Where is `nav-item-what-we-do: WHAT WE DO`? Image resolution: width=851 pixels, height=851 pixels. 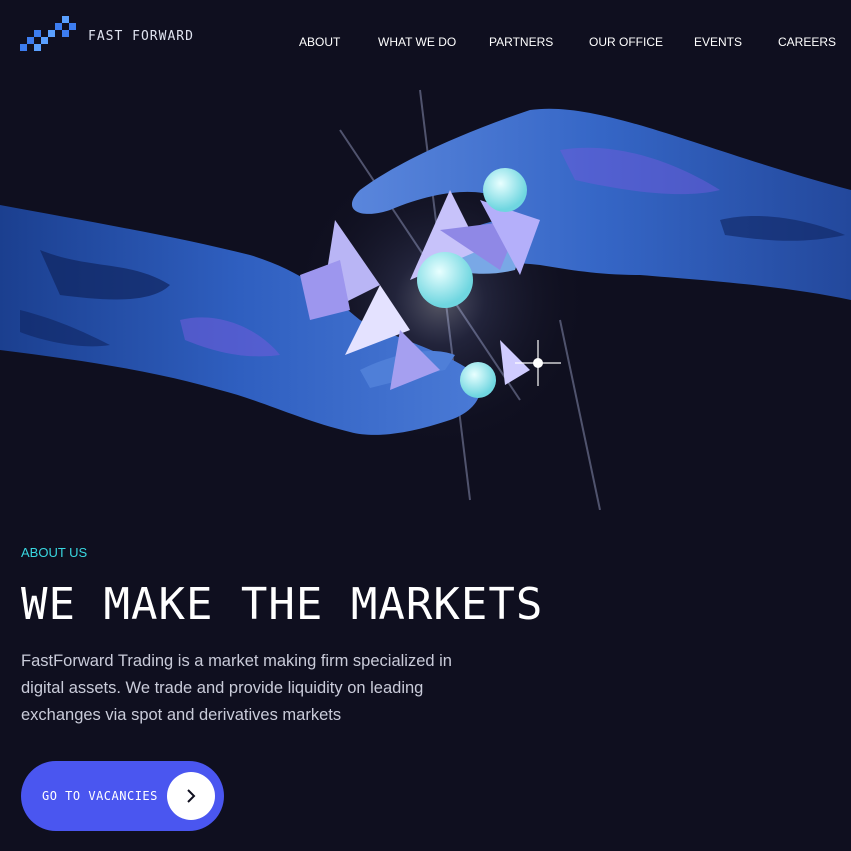
nav-item-what-we-do: WHAT WE DO is located at coordinates (417, 42).